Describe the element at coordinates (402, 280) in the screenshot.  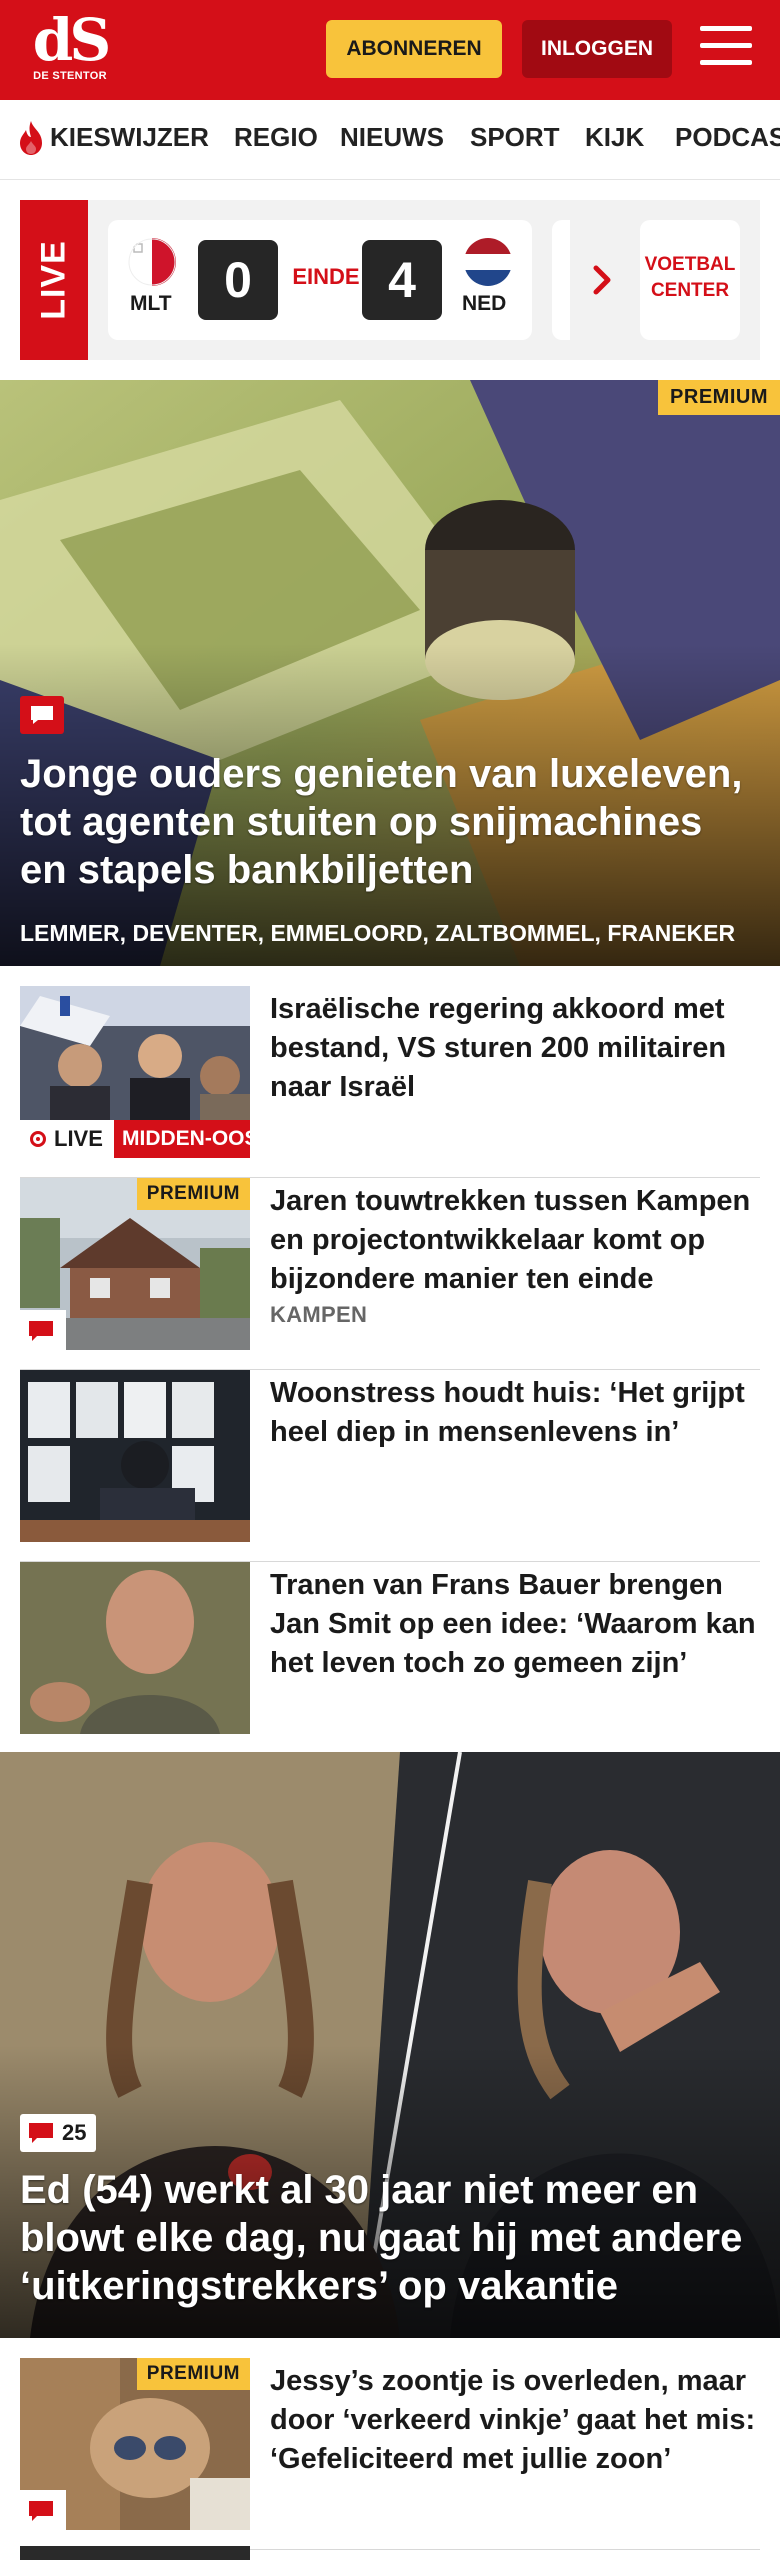
I see `away-score: 4` at that location.